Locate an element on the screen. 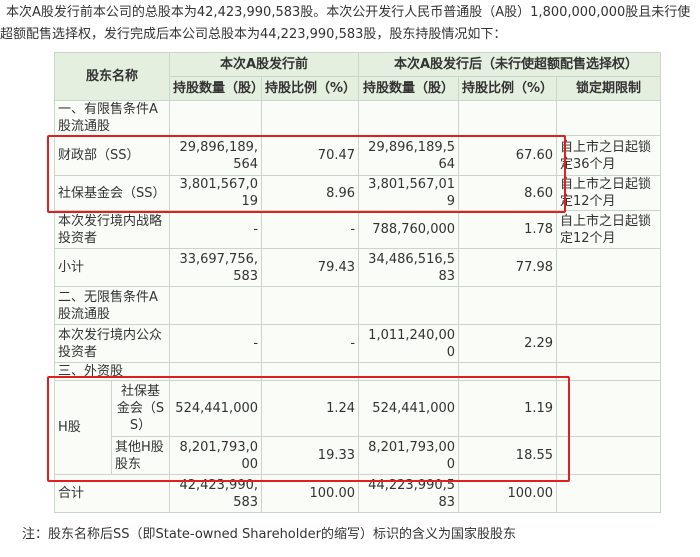 The image size is (700, 557). qty-after: 1,011,240,000 is located at coordinates (409, 343).